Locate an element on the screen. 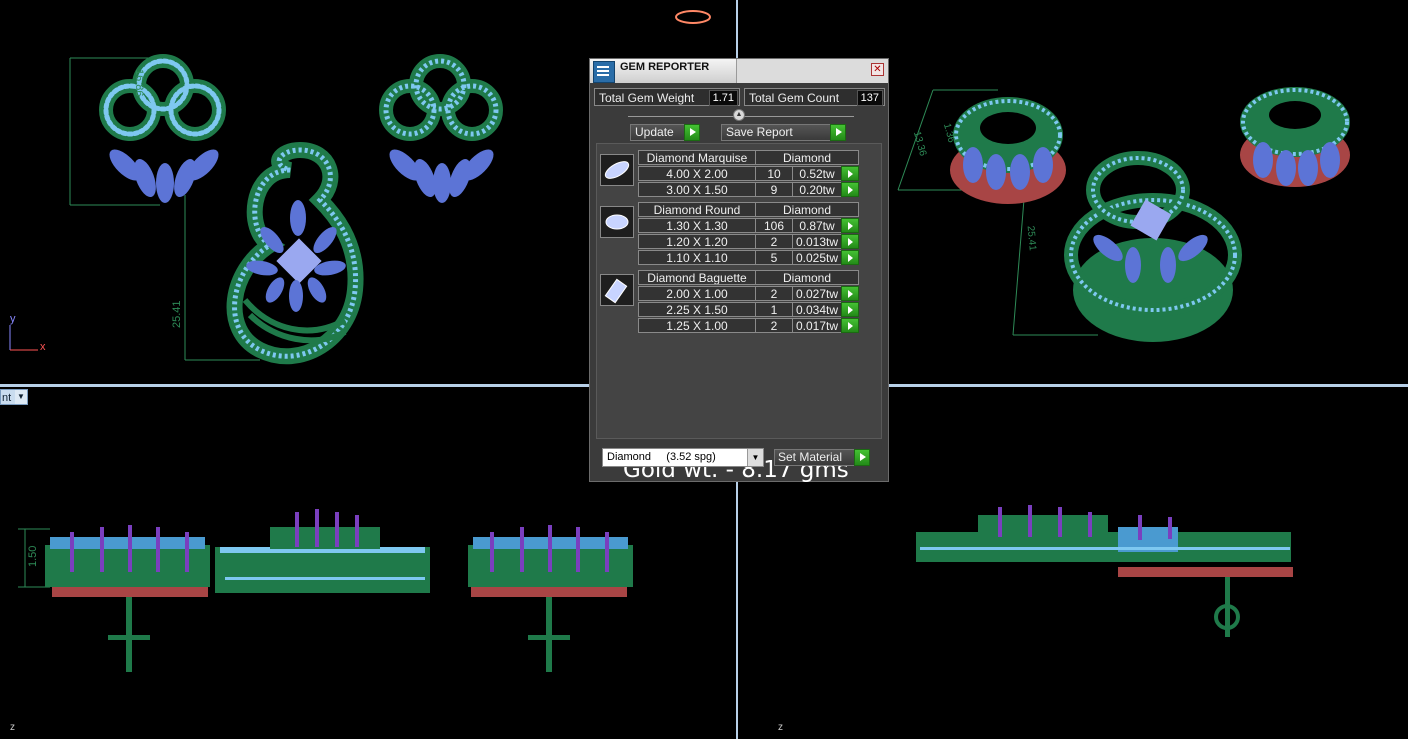 The image size is (1408, 739). total-gem-count-value: 137 is located at coordinates (869, 98).